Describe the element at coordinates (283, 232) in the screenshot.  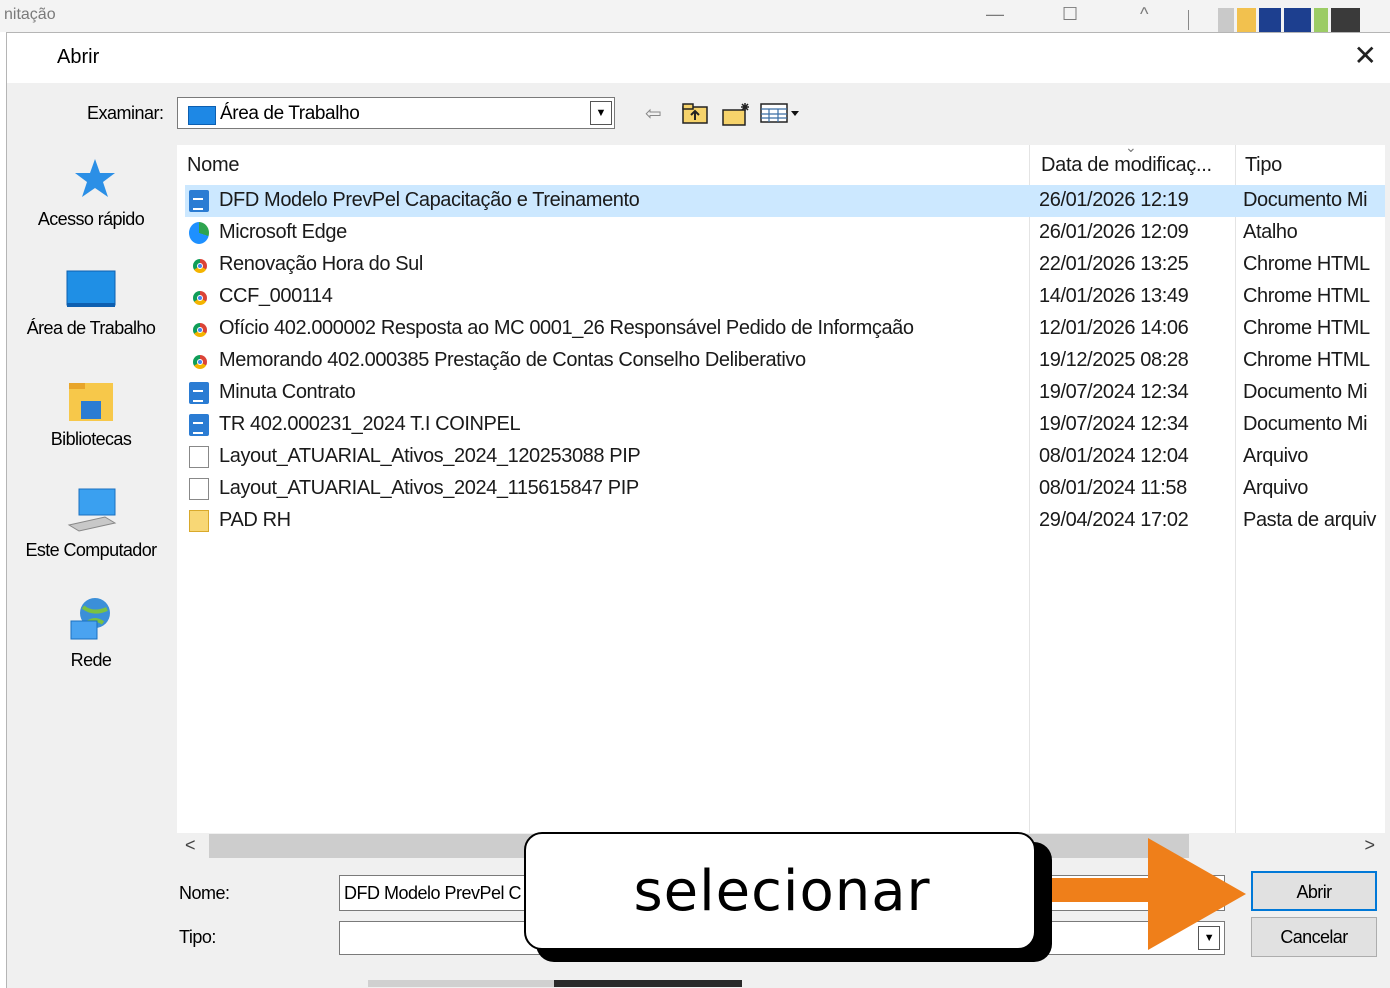
I see `file-name: Microsoft Edge` at that location.